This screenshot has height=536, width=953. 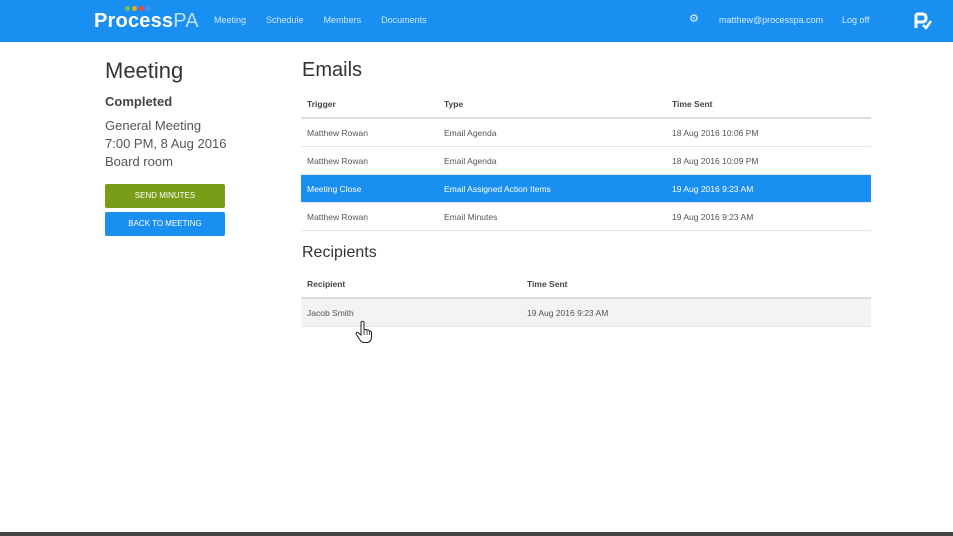 What do you see at coordinates (552, 104) in the screenshot?
I see `column-header-type: Type` at bounding box center [552, 104].